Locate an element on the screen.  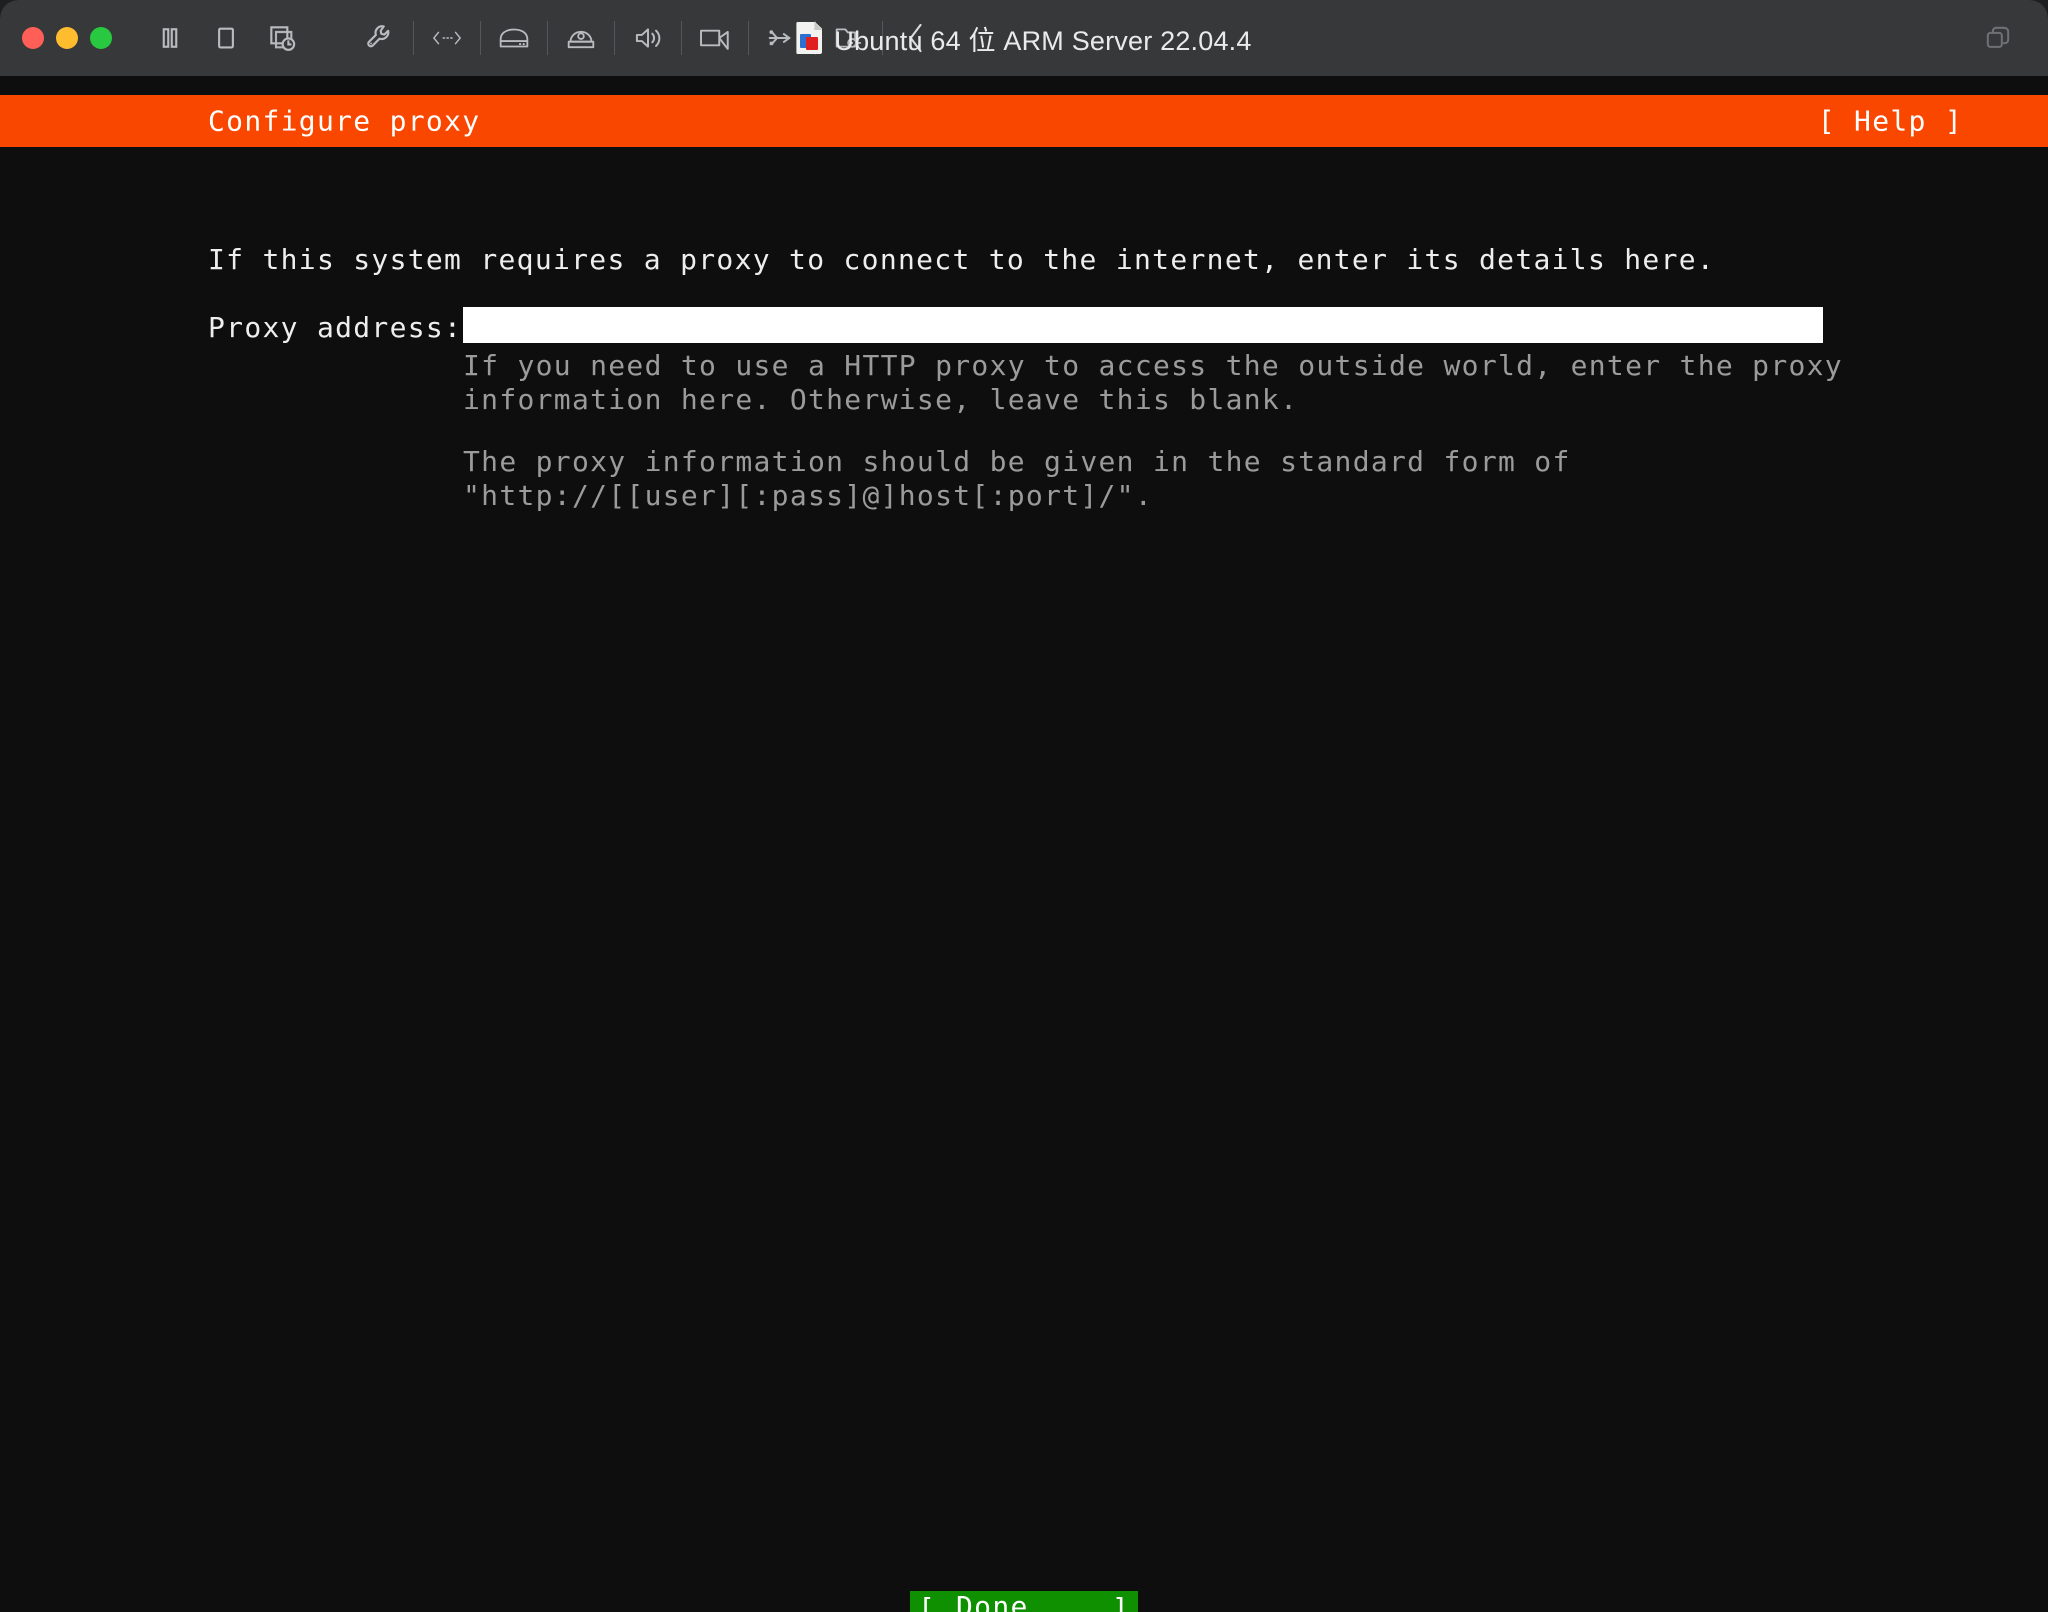
proxy-address-input is located at coordinates (1143, 325).